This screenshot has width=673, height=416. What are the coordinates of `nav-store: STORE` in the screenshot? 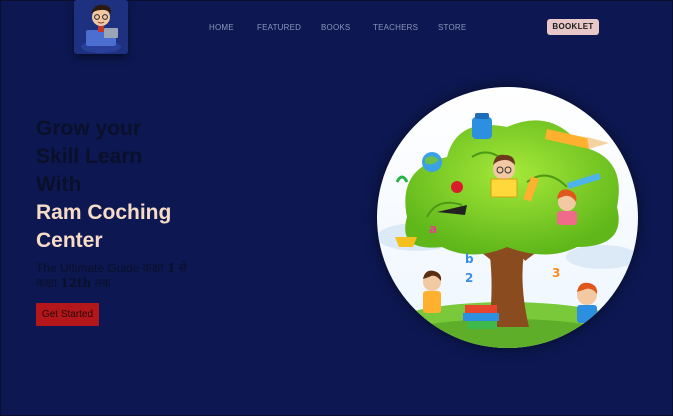 It's located at (452, 28).